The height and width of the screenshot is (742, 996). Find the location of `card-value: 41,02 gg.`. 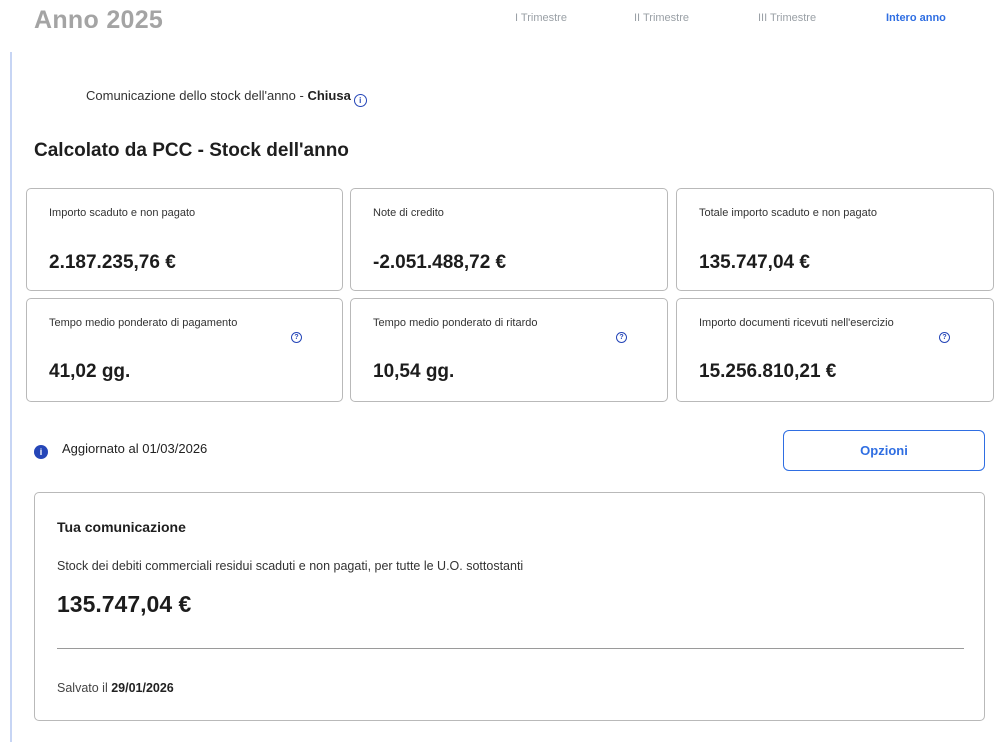

card-value: 41,02 gg. is located at coordinates (90, 371).